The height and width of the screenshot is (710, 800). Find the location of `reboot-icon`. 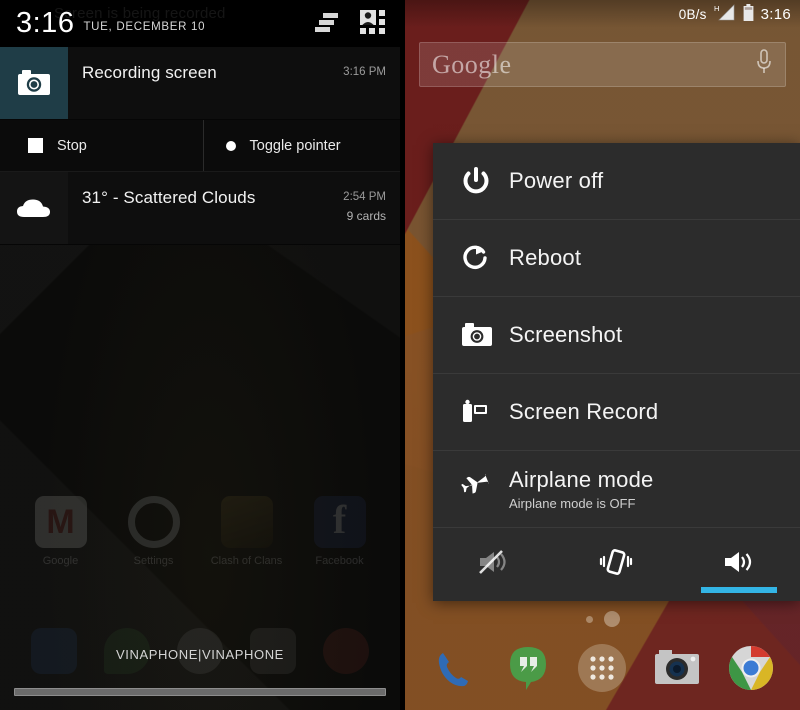

reboot-icon is located at coordinates (485, 258).